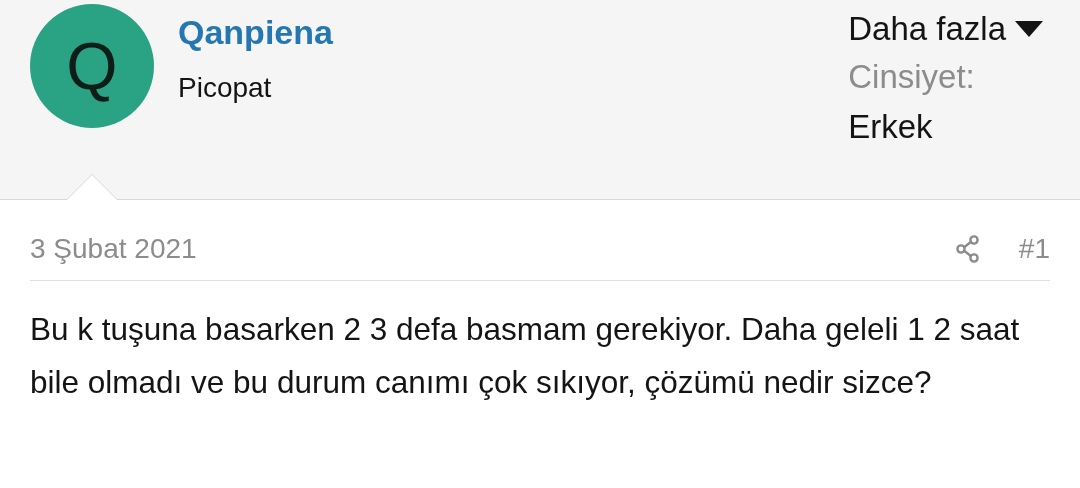  I want to click on post-date: 3 Şubat 2021, so click(113, 249).